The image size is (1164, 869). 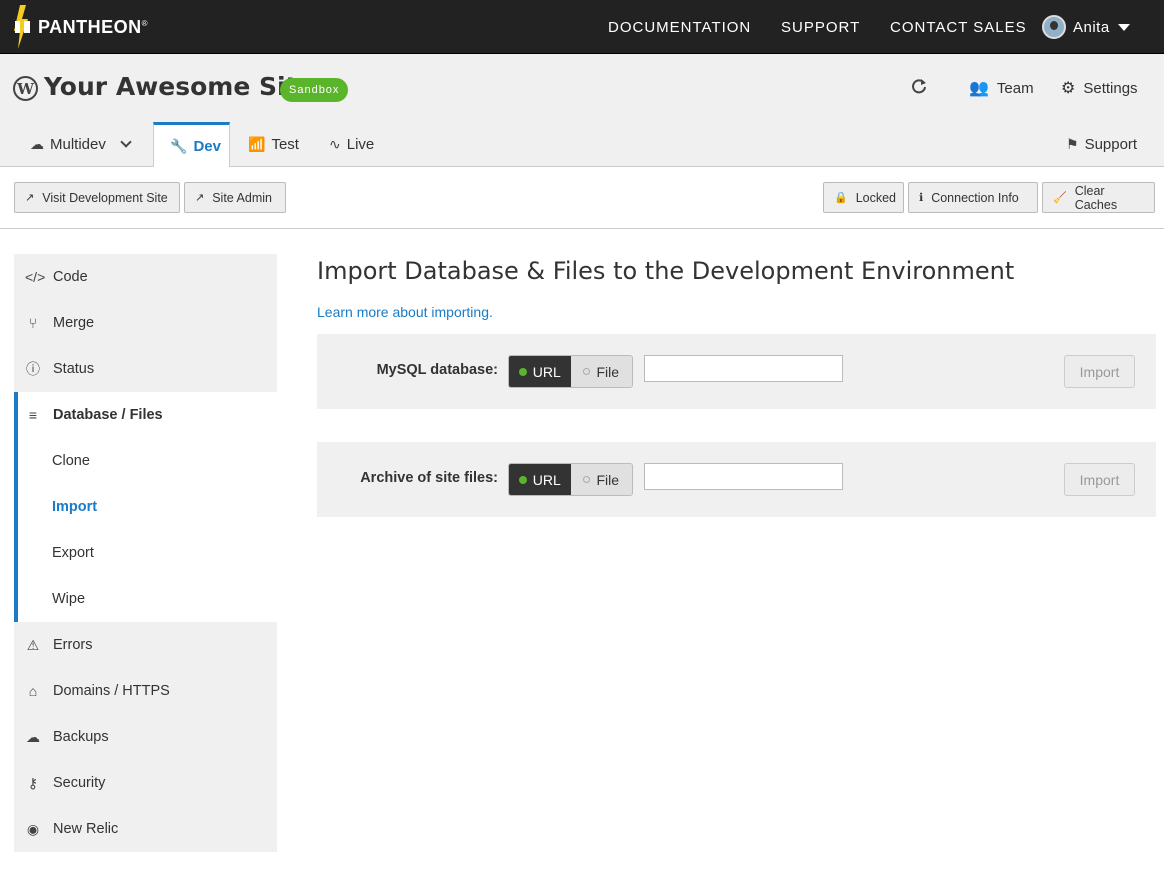 What do you see at coordinates (958, 27) in the screenshot?
I see `nav-contact-sales: CONTACT SALES` at bounding box center [958, 27].